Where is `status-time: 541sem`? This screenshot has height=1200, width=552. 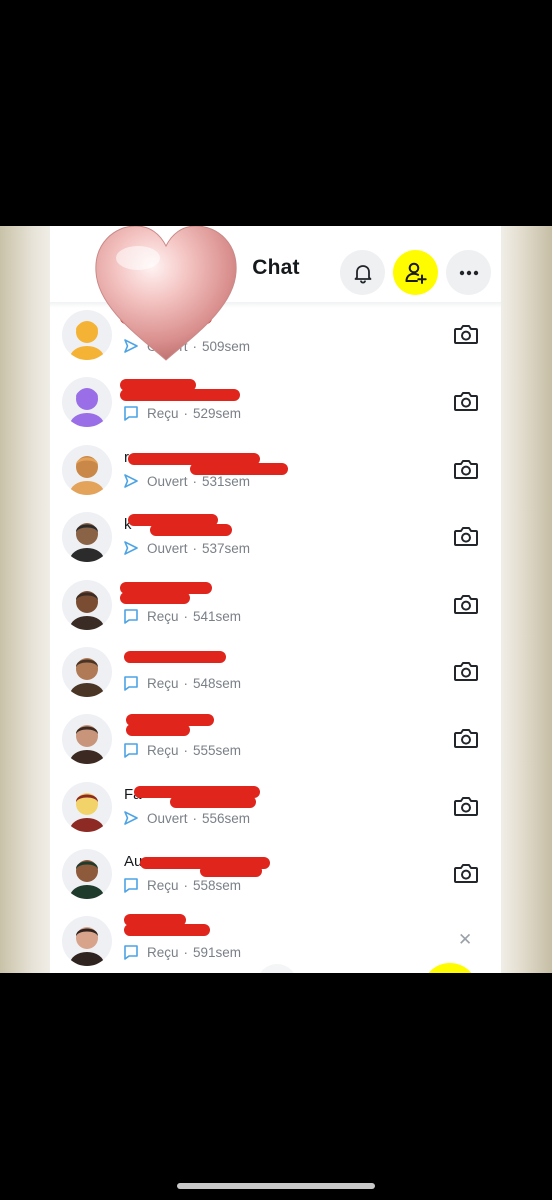
status-time: 541sem is located at coordinates (217, 616).